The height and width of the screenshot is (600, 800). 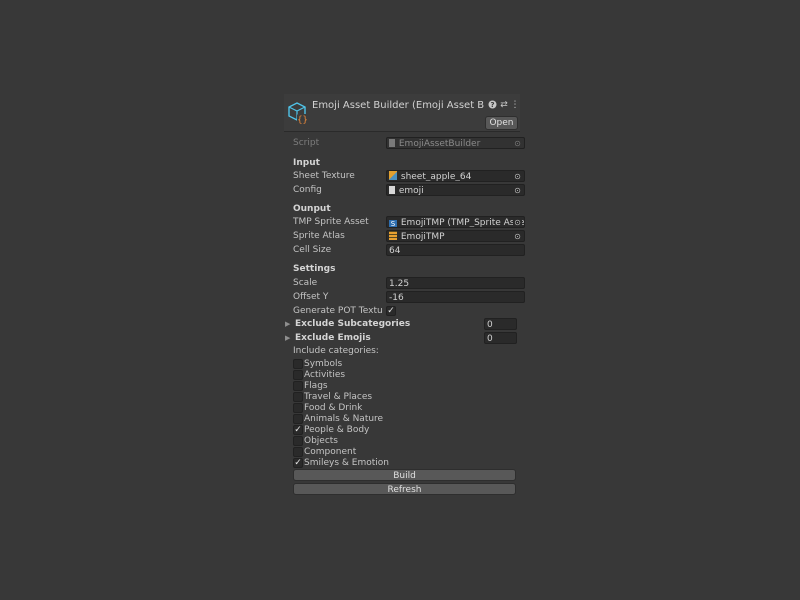 I want to click on sheet-texture-field: sheet_apple_64 ⊙, so click(x=455, y=176).